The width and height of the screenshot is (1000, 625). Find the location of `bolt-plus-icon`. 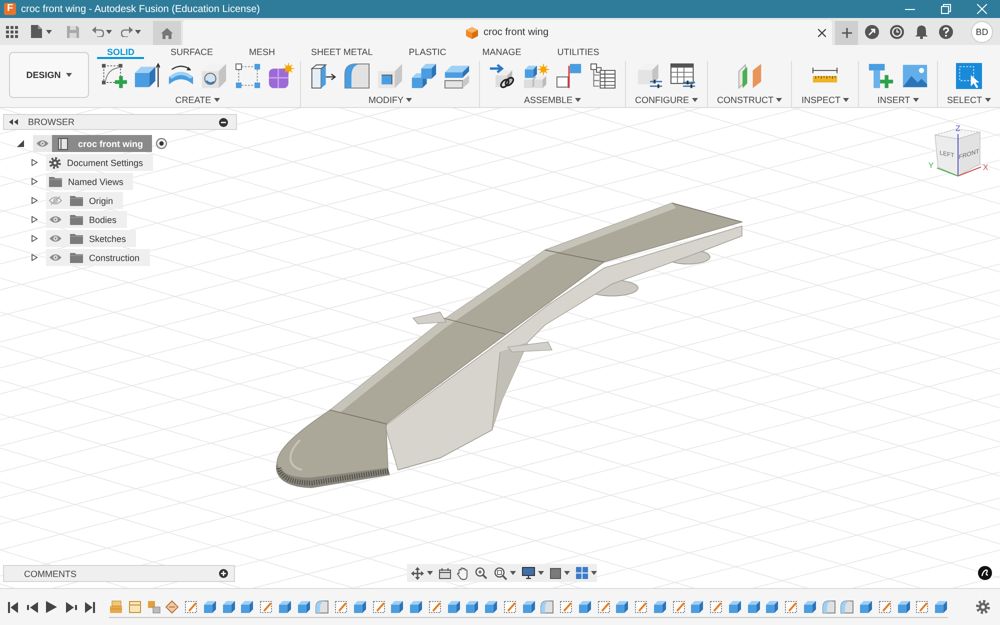

bolt-plus-icon is located at coordinates (881, 76).